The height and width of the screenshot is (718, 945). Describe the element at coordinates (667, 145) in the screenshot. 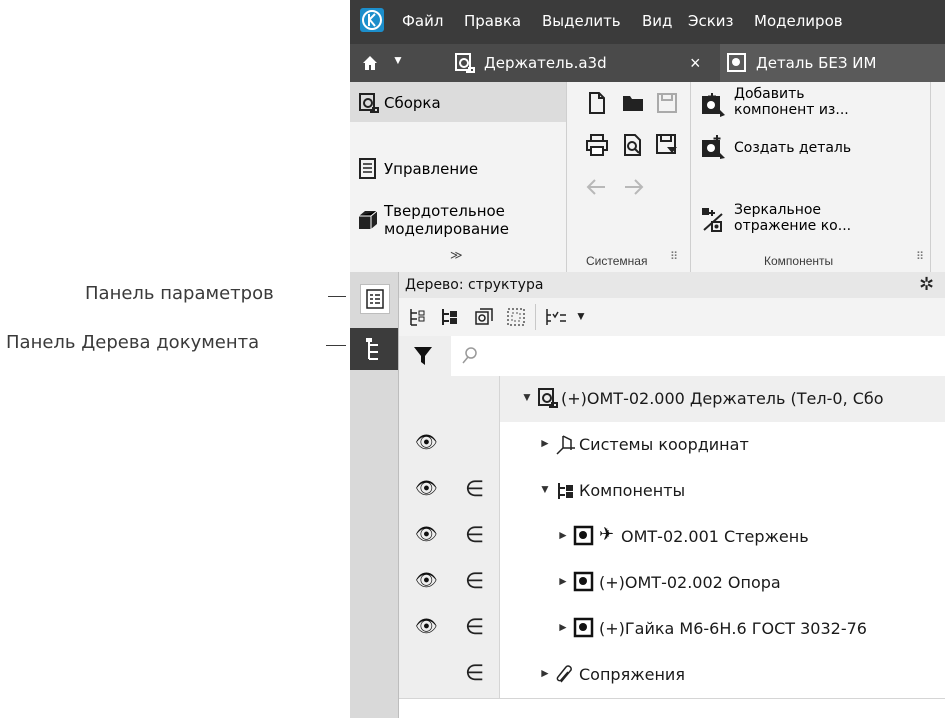

I see `save-as-icon` at that location.